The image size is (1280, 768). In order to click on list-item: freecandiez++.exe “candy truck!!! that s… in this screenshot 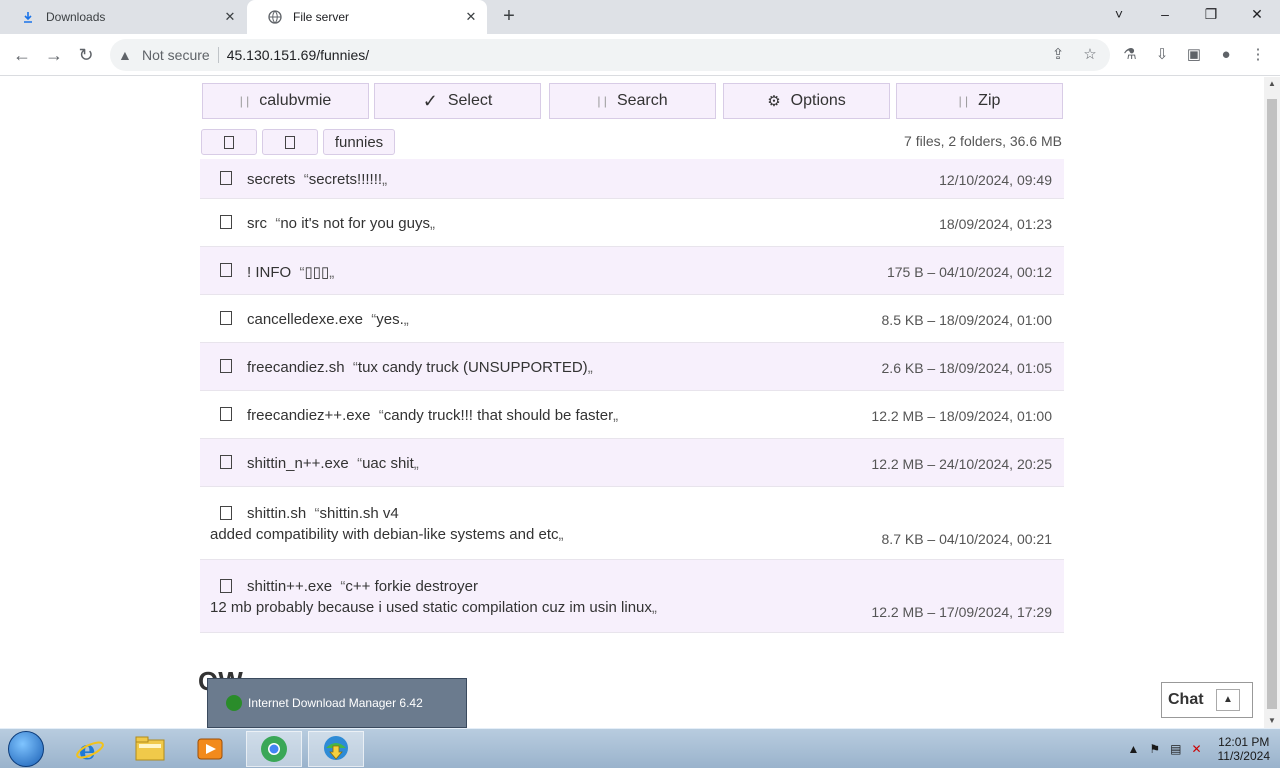, I will do `click(632, 415)`.